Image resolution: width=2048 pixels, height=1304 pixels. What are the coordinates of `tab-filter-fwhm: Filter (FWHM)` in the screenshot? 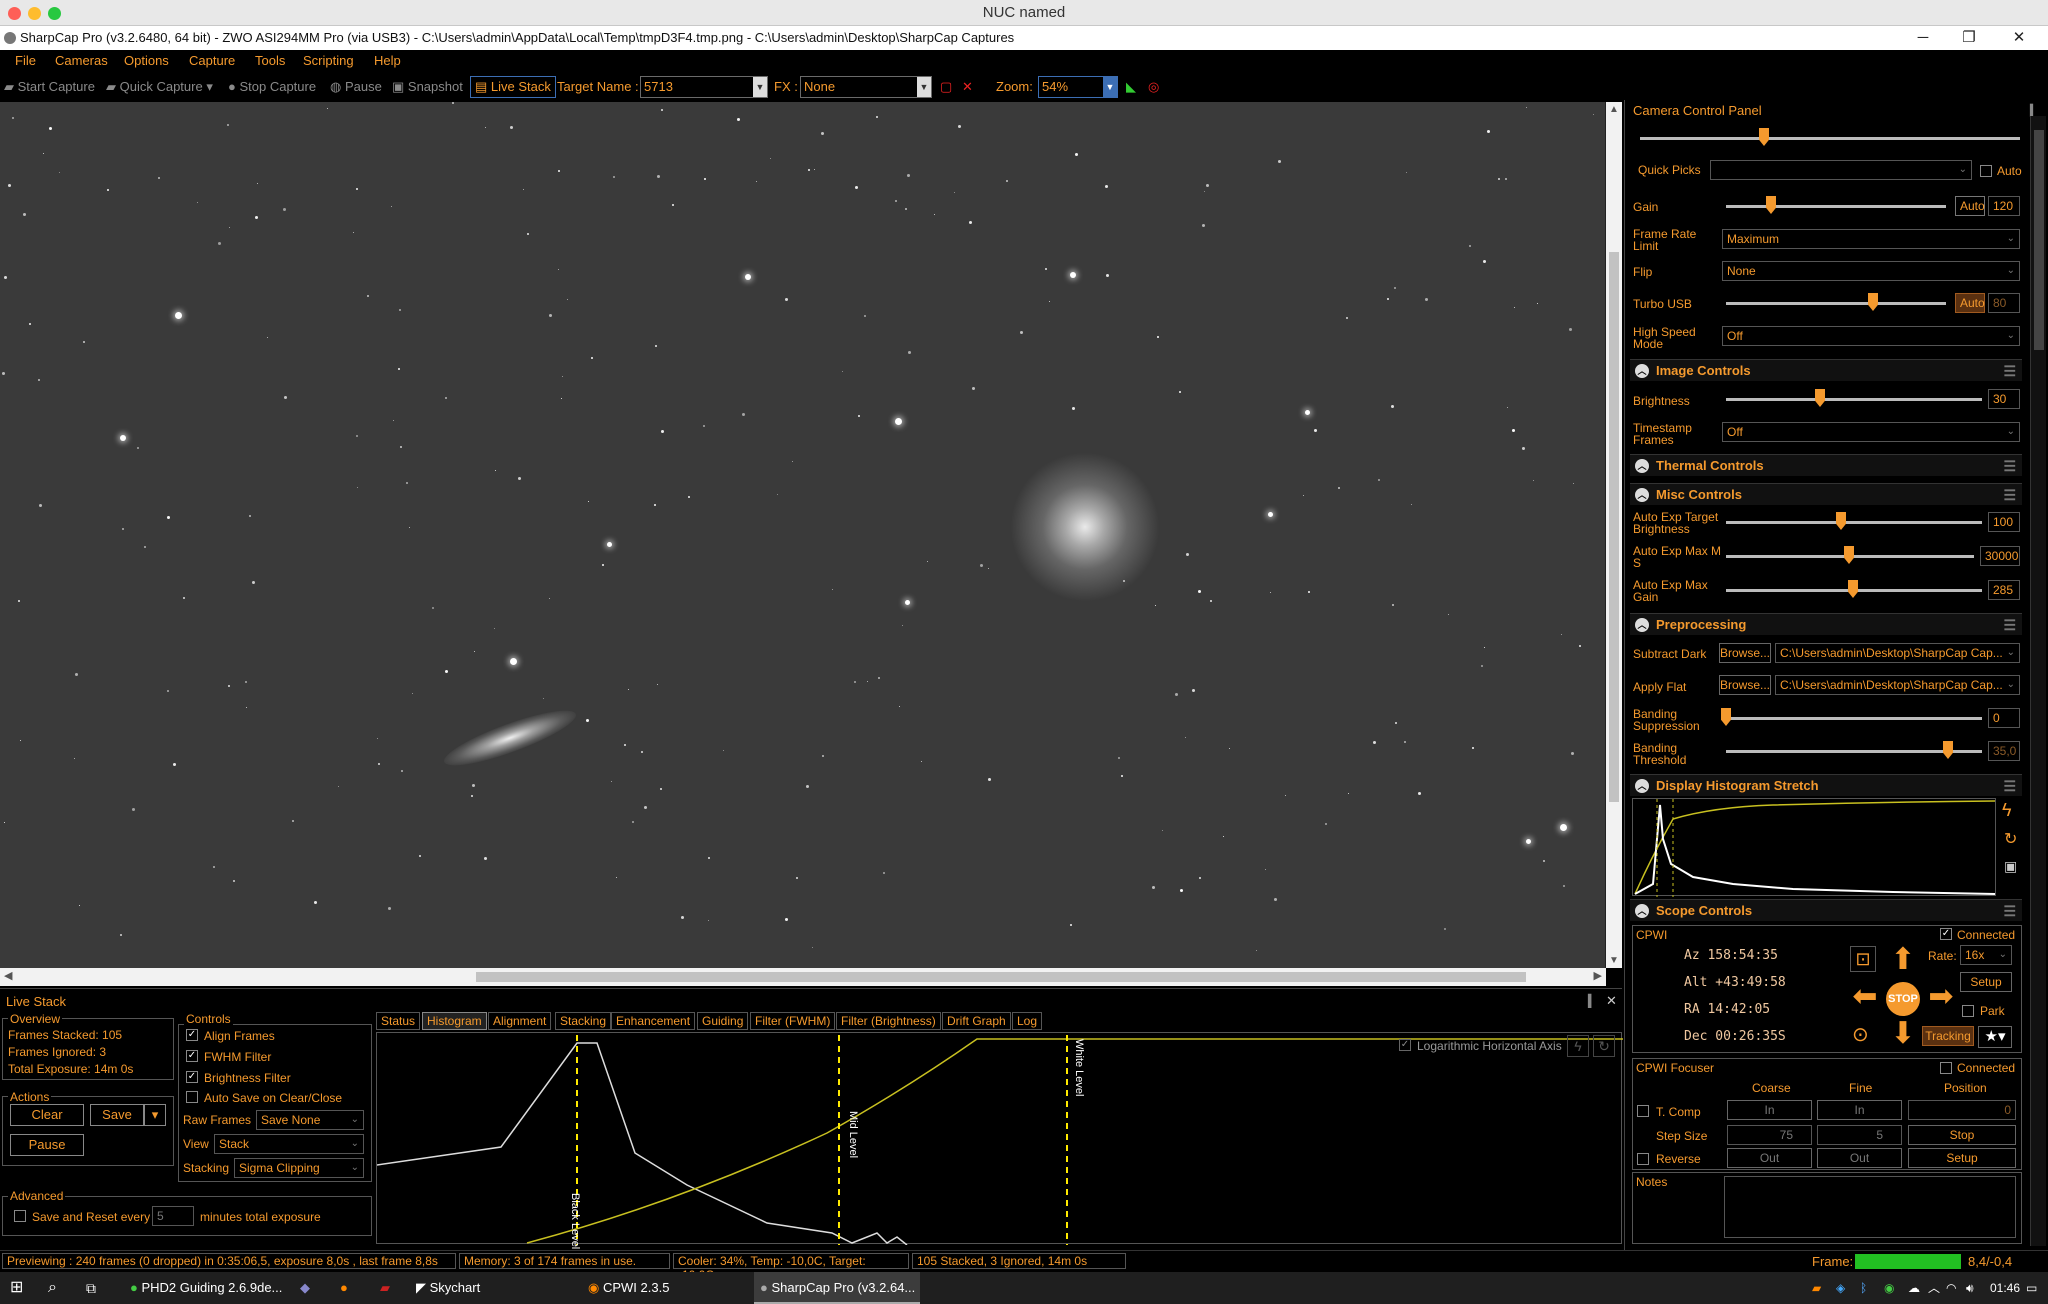 It's located at (793, 1021).